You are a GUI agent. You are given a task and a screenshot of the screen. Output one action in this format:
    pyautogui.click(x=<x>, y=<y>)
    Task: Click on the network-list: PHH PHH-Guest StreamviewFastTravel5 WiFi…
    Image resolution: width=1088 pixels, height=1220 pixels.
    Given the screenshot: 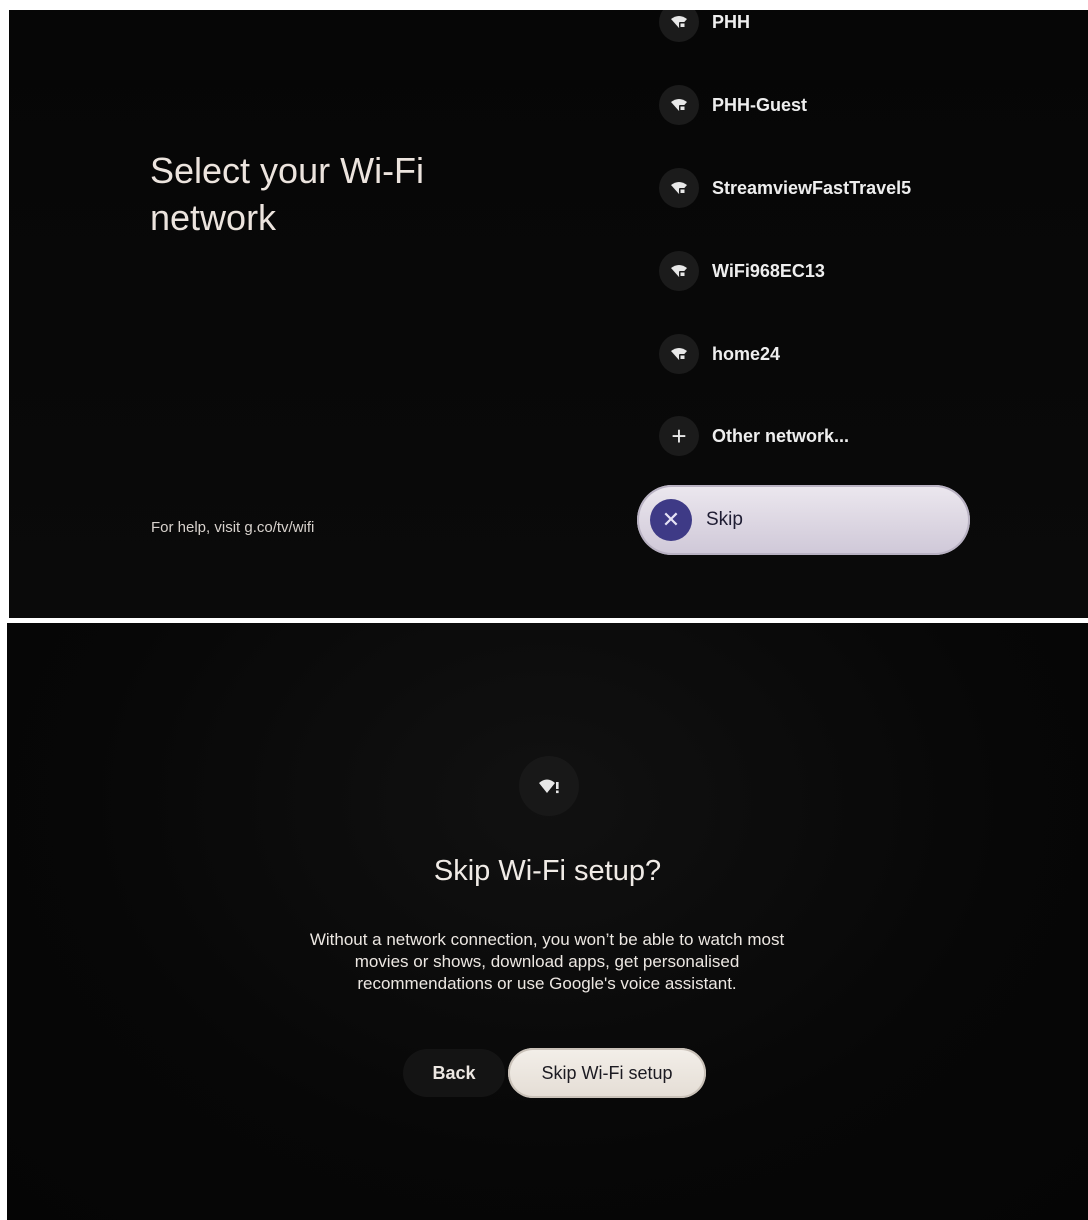 What is the action you would take?
    pyautogui.click(x=824, y=245)
    